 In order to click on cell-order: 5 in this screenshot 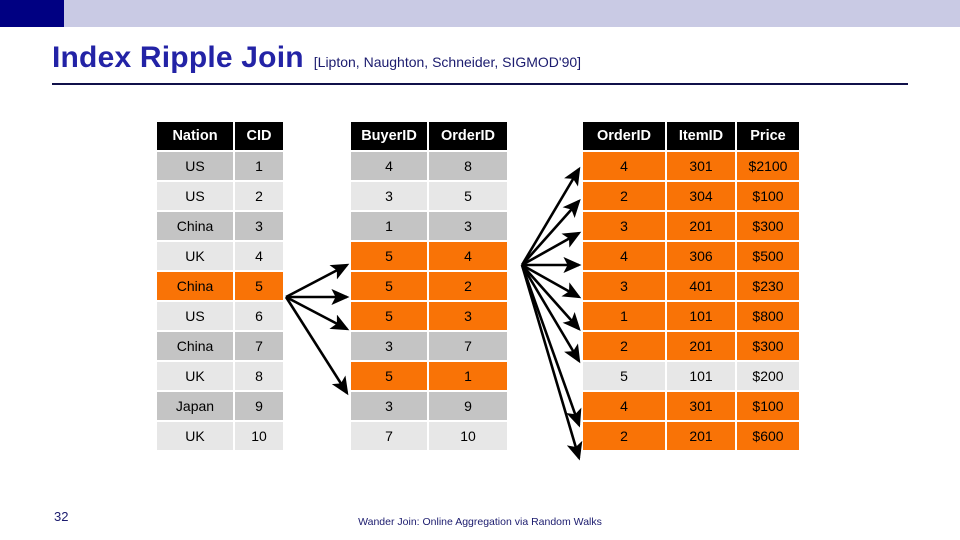, I will do `click(468, 196)`.